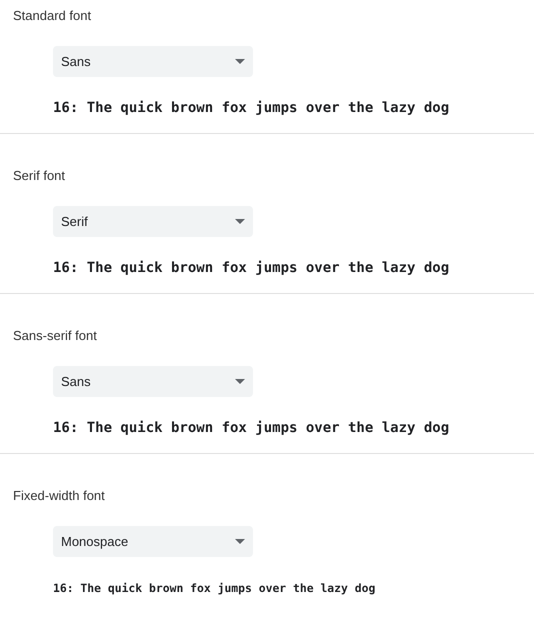  I want to click on font-dropdown: Serif, so click(153, 221).